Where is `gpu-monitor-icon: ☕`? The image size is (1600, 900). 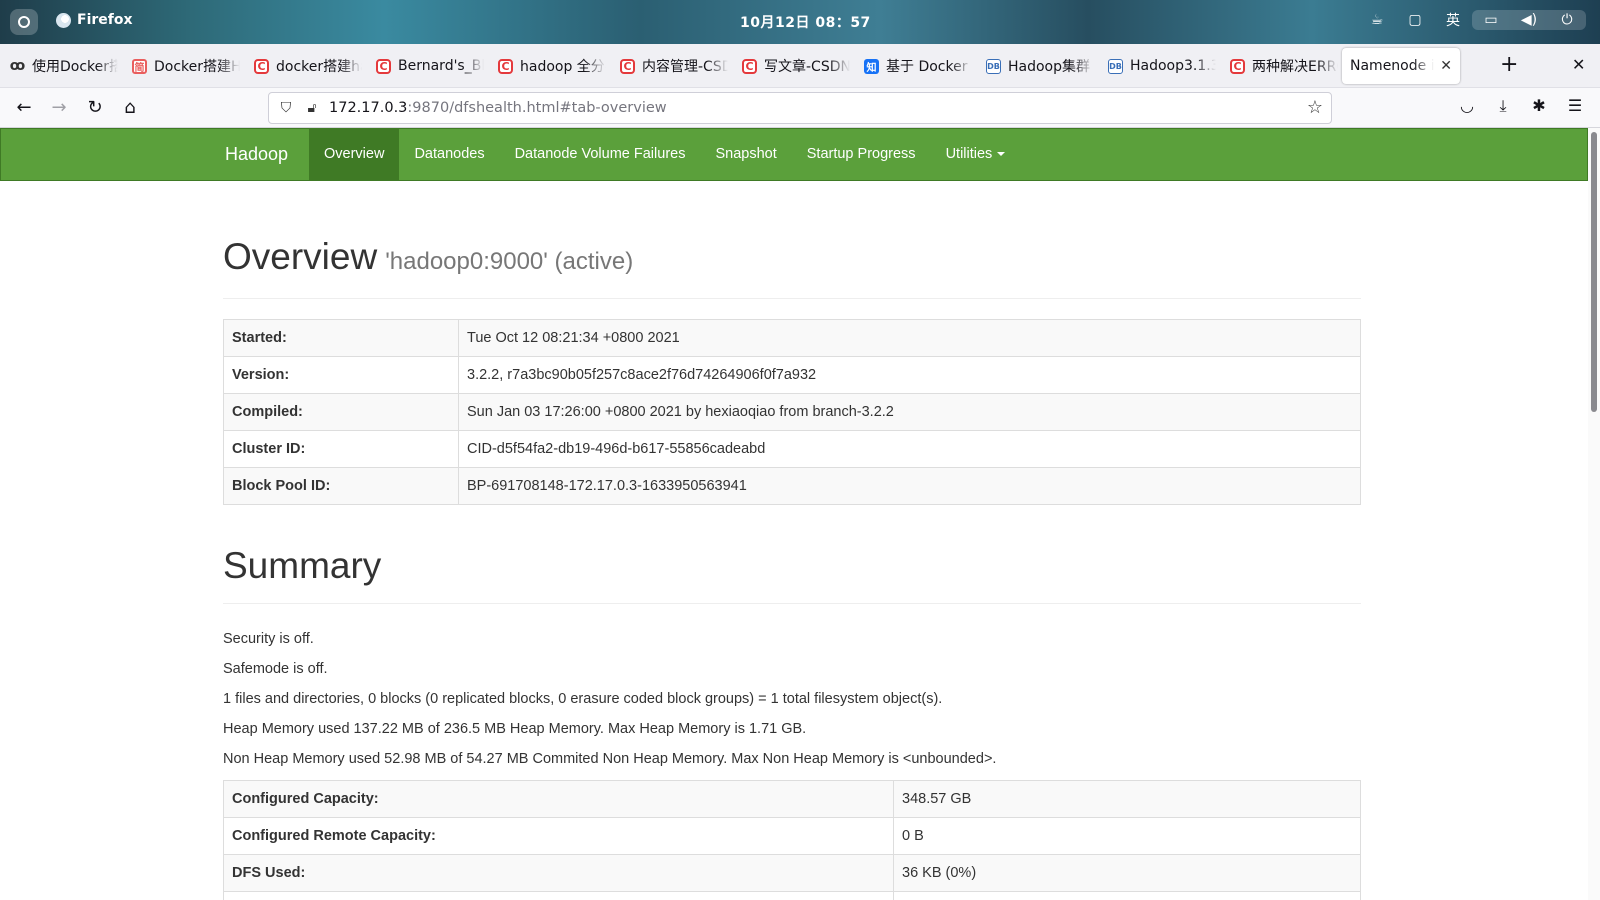 gpu-monitor-icon: ☕ is located at coordinates (1377, 20).